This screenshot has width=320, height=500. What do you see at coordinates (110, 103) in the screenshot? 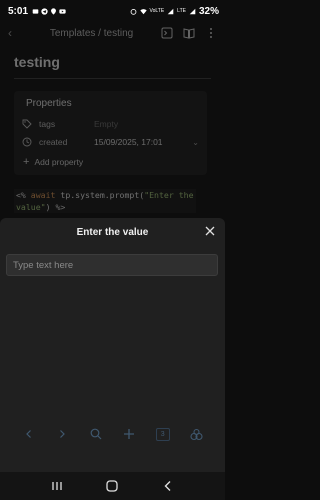
I see `properties-header: Properties` at bounding box center [110, 103].